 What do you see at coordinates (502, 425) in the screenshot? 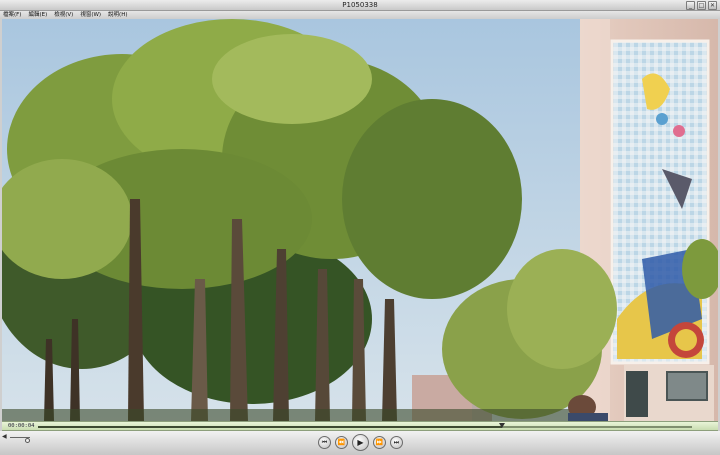
I see `playhead-handle` at bounding box center [502, 425].